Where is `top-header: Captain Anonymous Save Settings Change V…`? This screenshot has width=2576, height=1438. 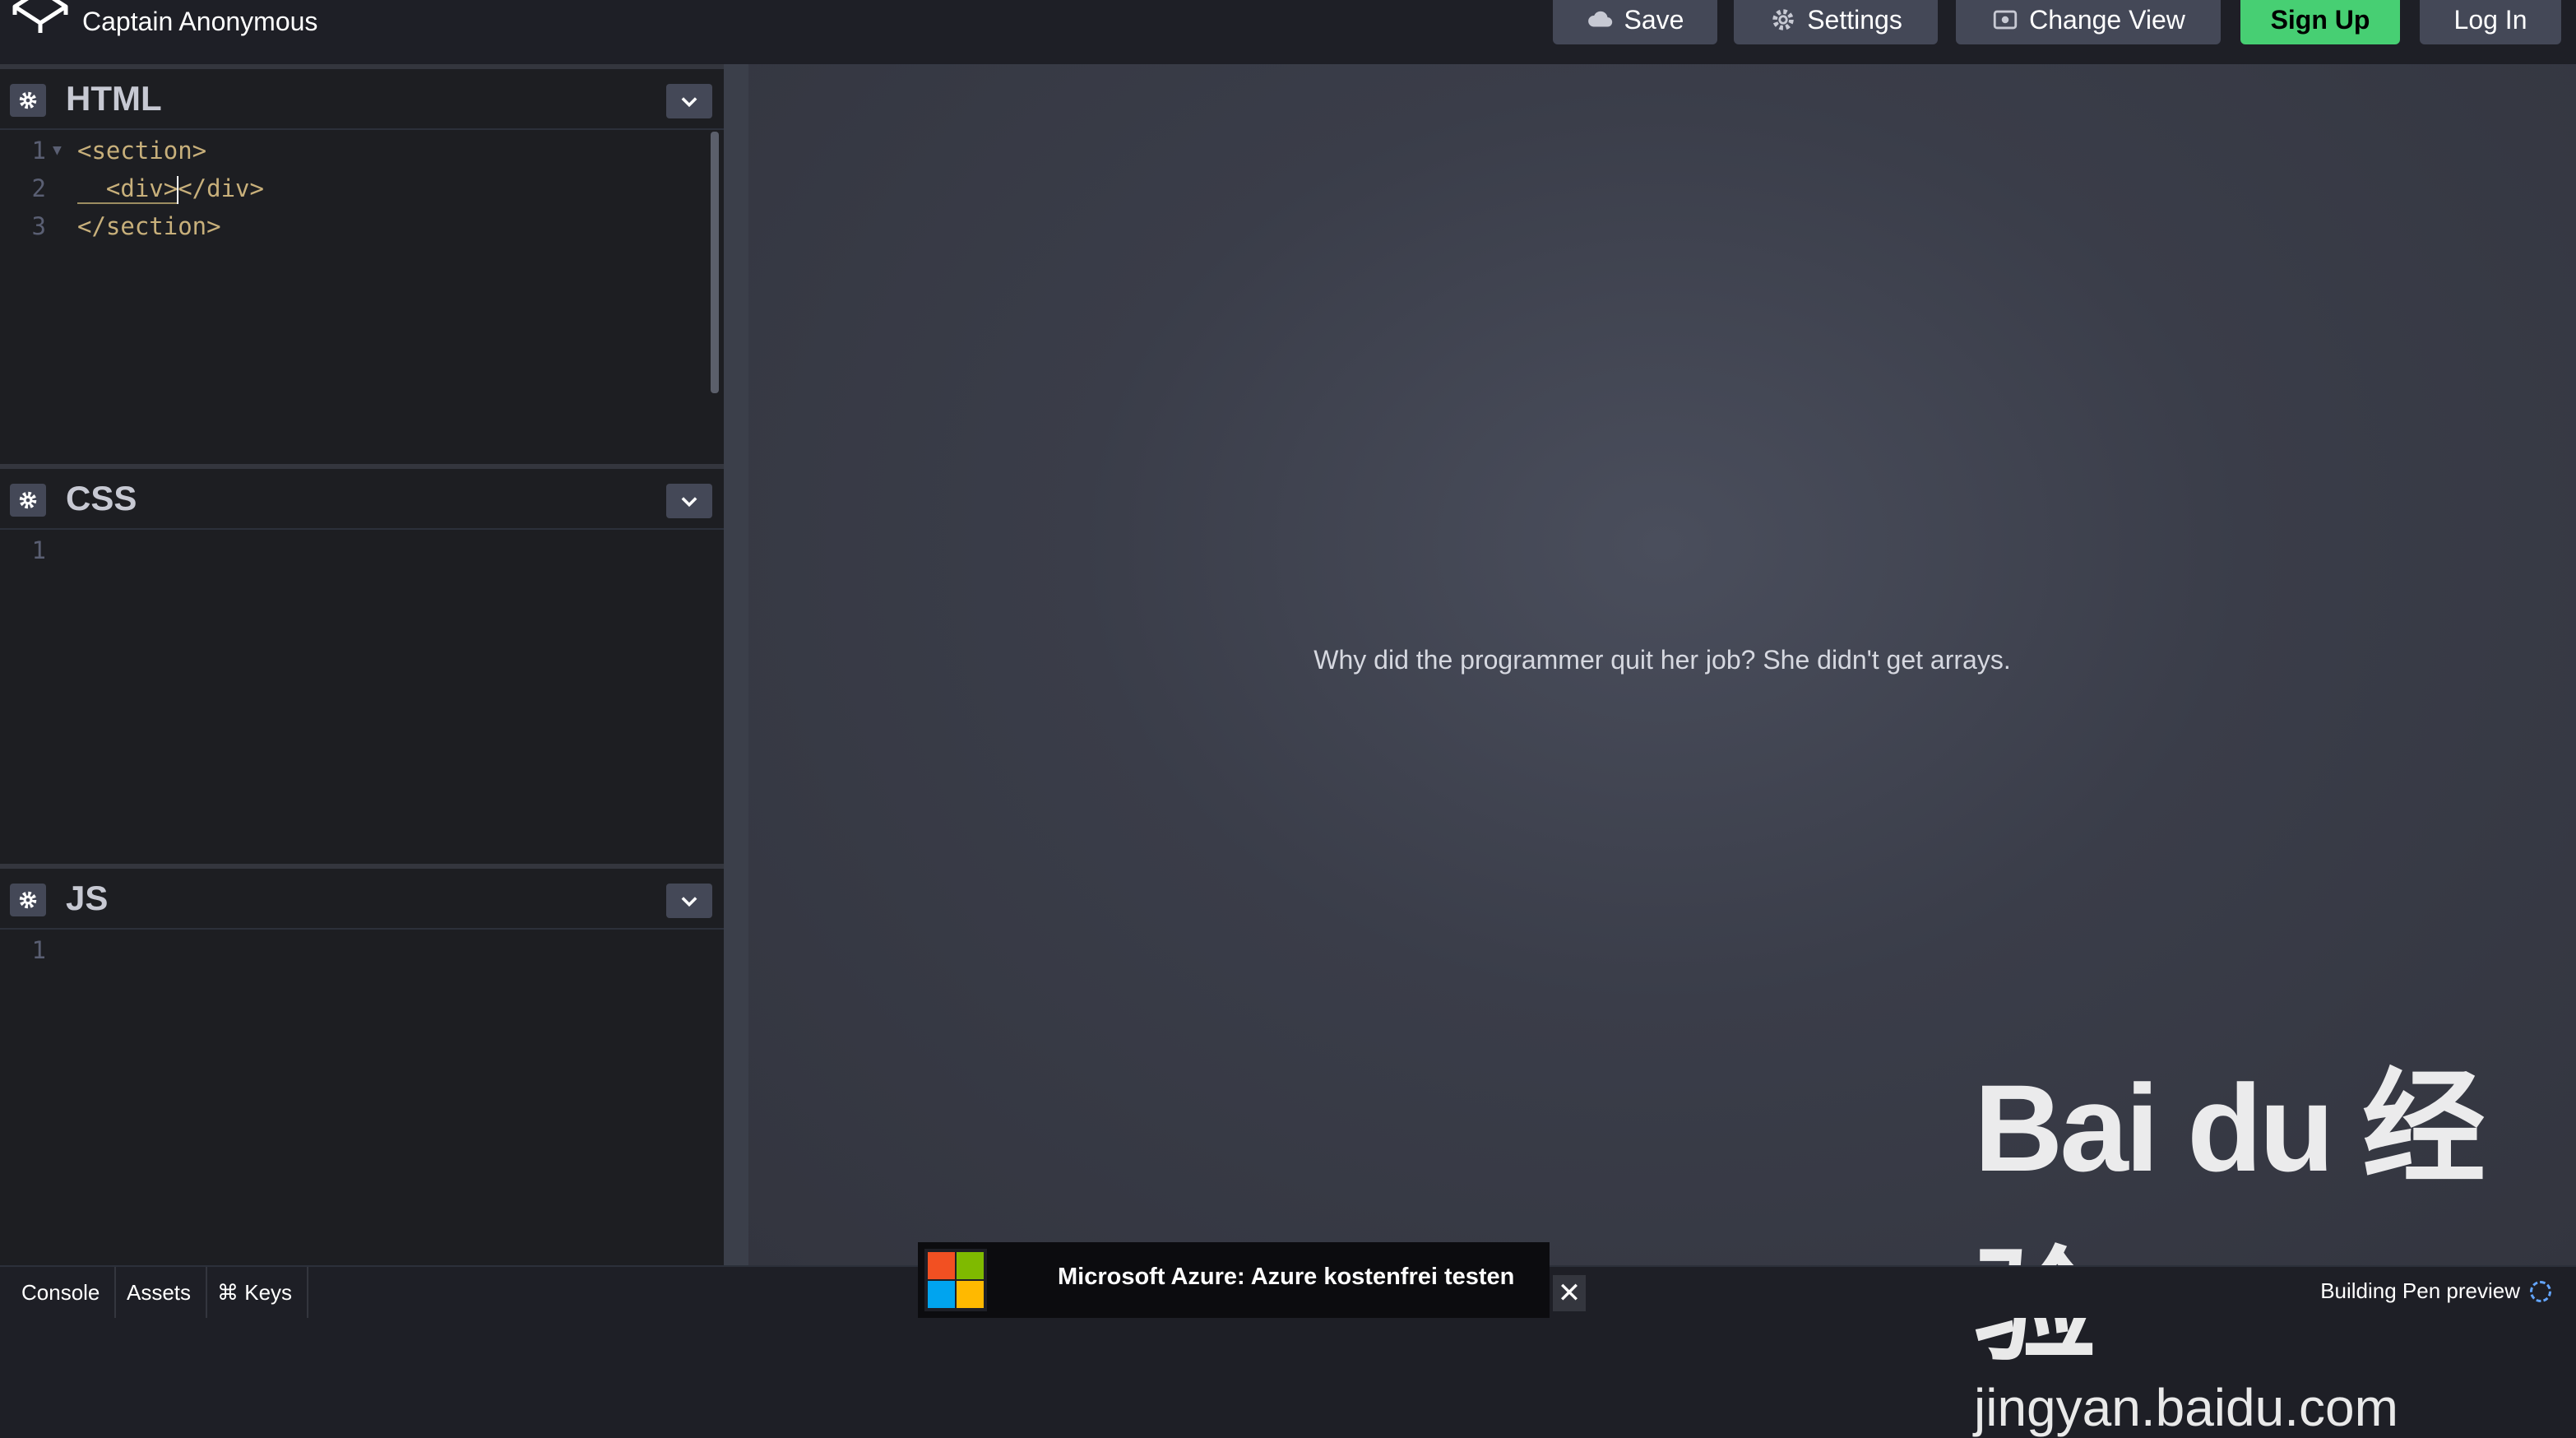 top-header: Captain Anonymous Save Settings Change V… is located at coordinates (1288, 32).